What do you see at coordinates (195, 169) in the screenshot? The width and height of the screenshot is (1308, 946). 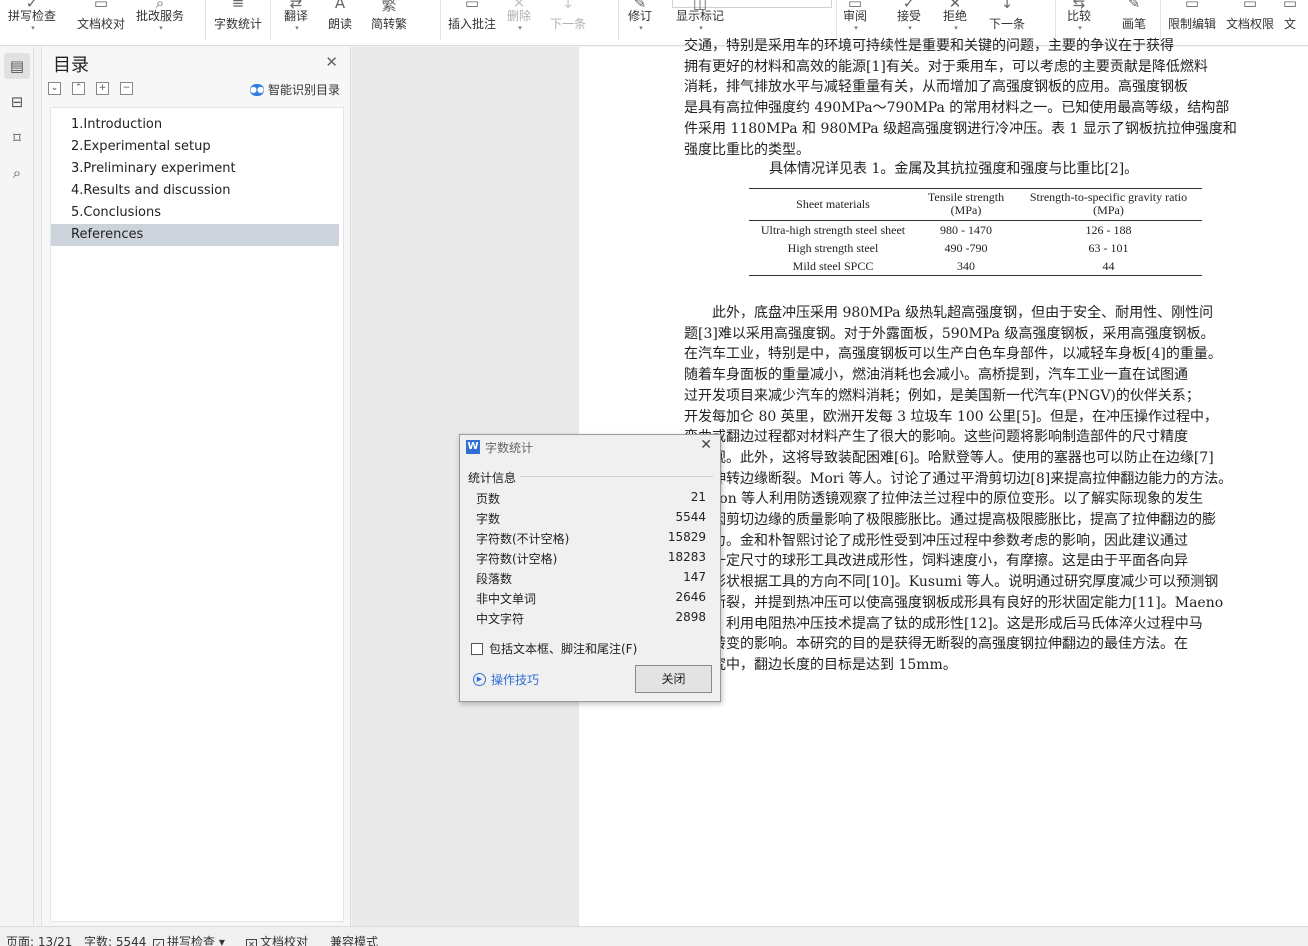 I see `toc-item-preliminary-experiment: 3.Preliminary experiment` at bounding box center [195, 169].